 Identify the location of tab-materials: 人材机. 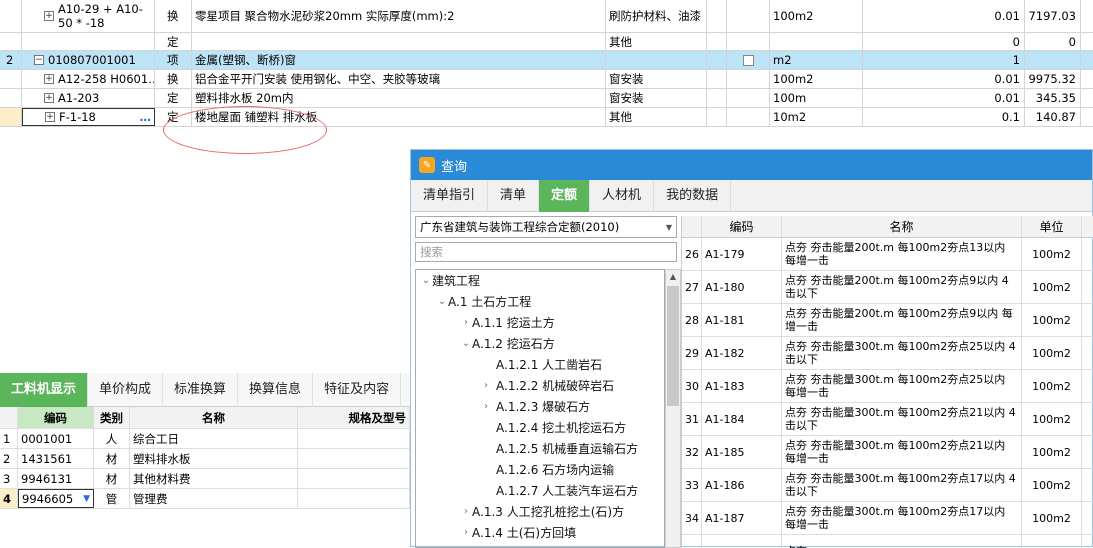
(622, 196).